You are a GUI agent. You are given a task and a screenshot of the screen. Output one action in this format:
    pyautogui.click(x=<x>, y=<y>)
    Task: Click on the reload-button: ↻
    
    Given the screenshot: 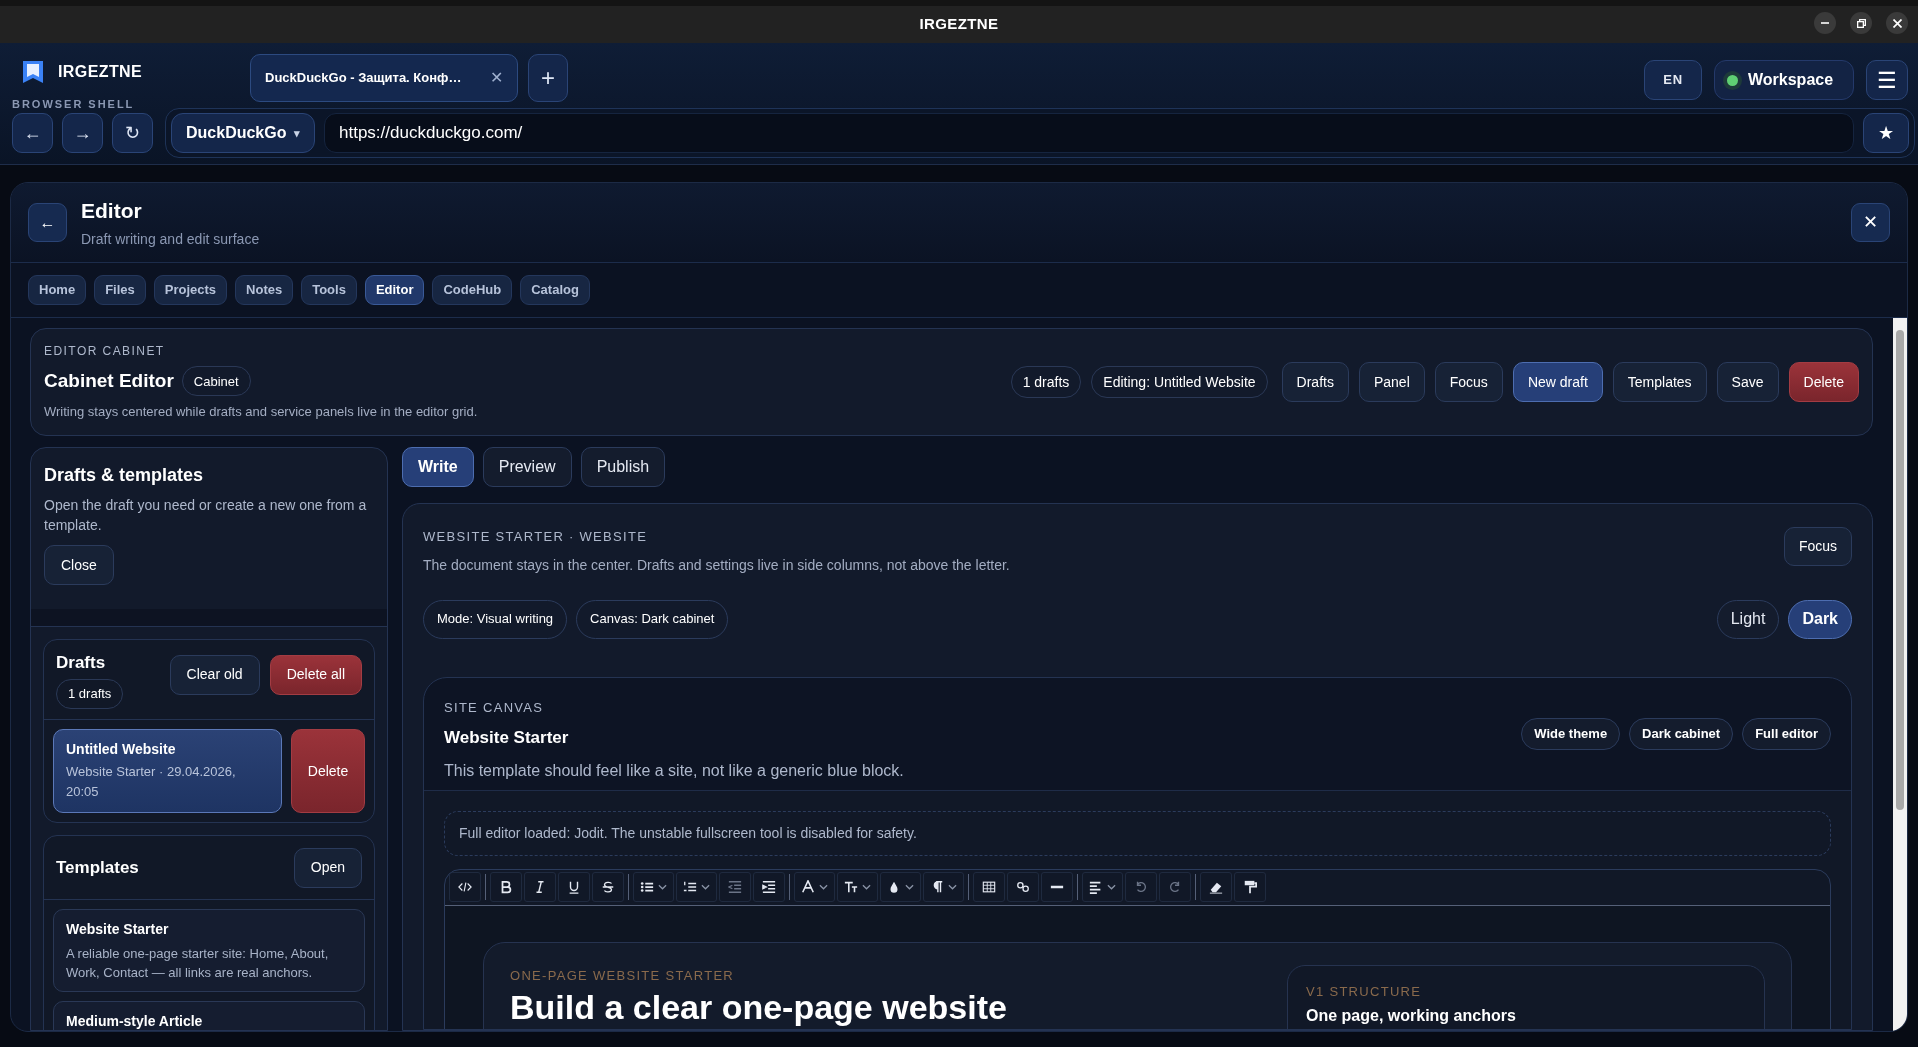 What is the action you would take?
    pyautogui.click(x=132, y=133)
    